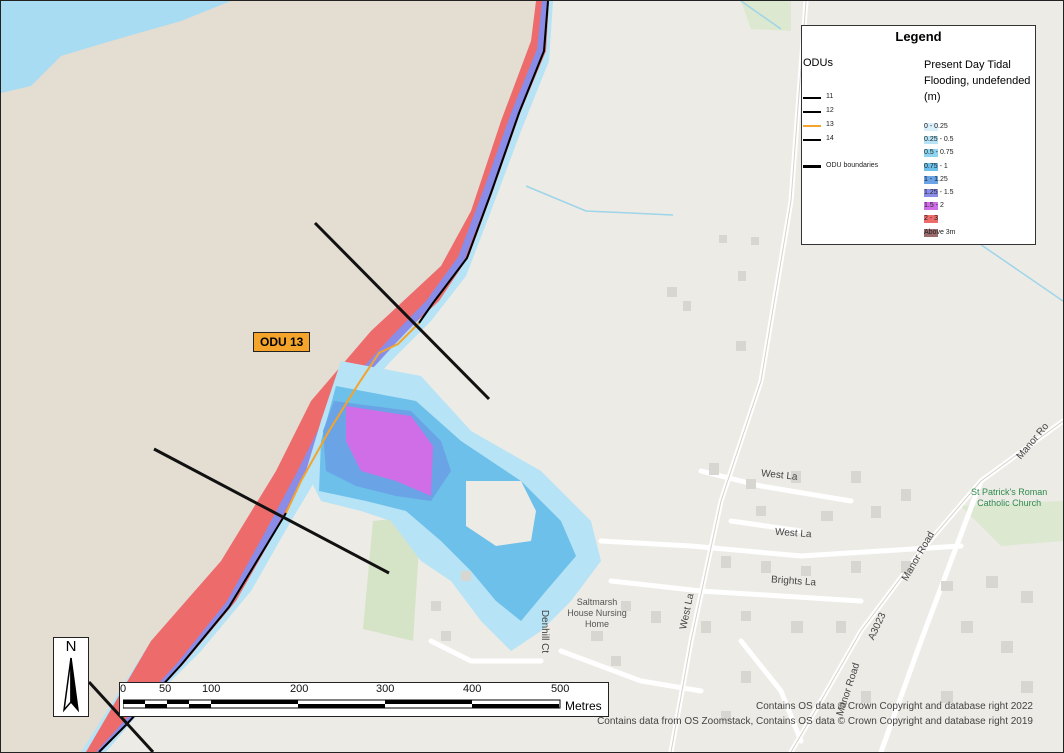 This screenshot has width=1064, height=753. I want to click on scale-label: 50, so click(165, 689).